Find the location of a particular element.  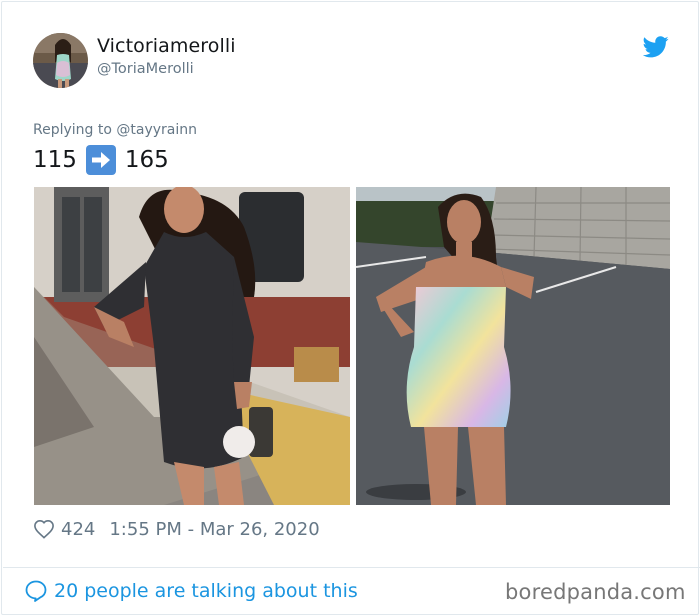

user-handle: @ToriaMerolli is located at coordinates (145, 69).